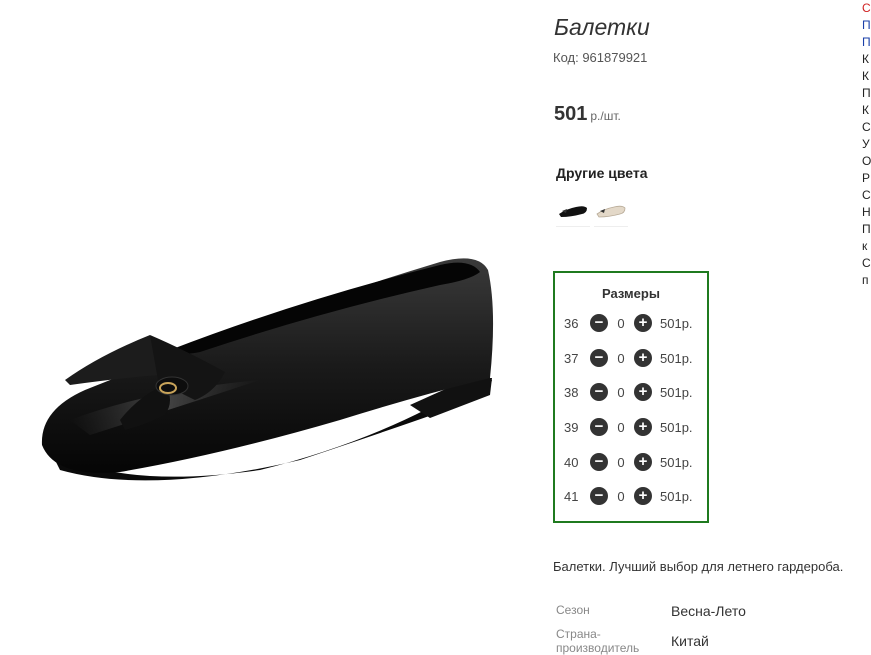  What do you see at coordinates (571, 496) in the screenshot?
I see `size-label: 41` at bounding box center [571, 496].